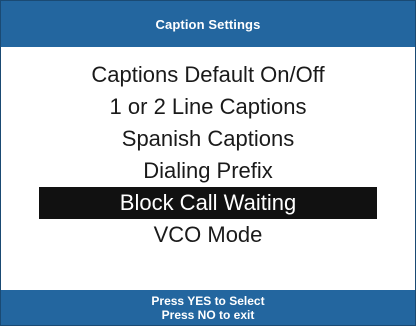 This screenshot has width=416, height=326. Describe the element at coordinates (208, 300) in the screenshot. I see `instruction-select: Press YES to Select` at that location.